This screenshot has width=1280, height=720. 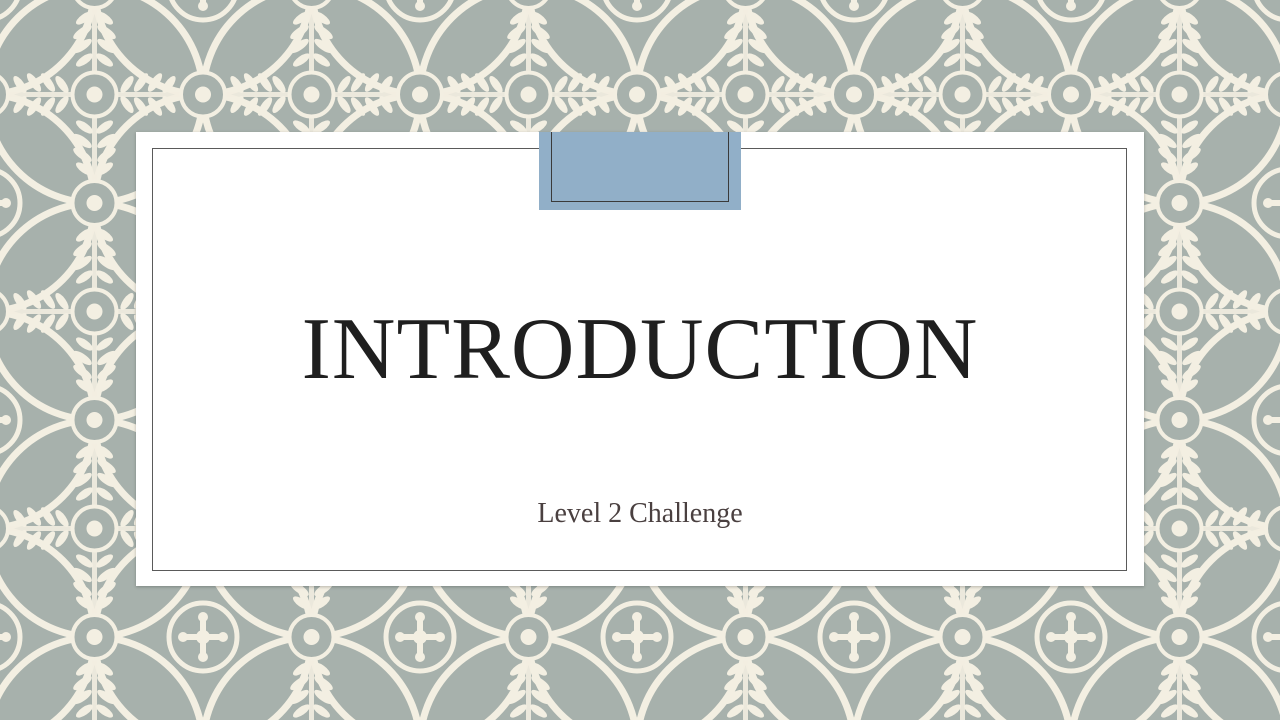 What do you see at coordinates (640, 350) in the screenshot?
I see `slide-title: INTRODUCTION` at bounding box center [640, 350].